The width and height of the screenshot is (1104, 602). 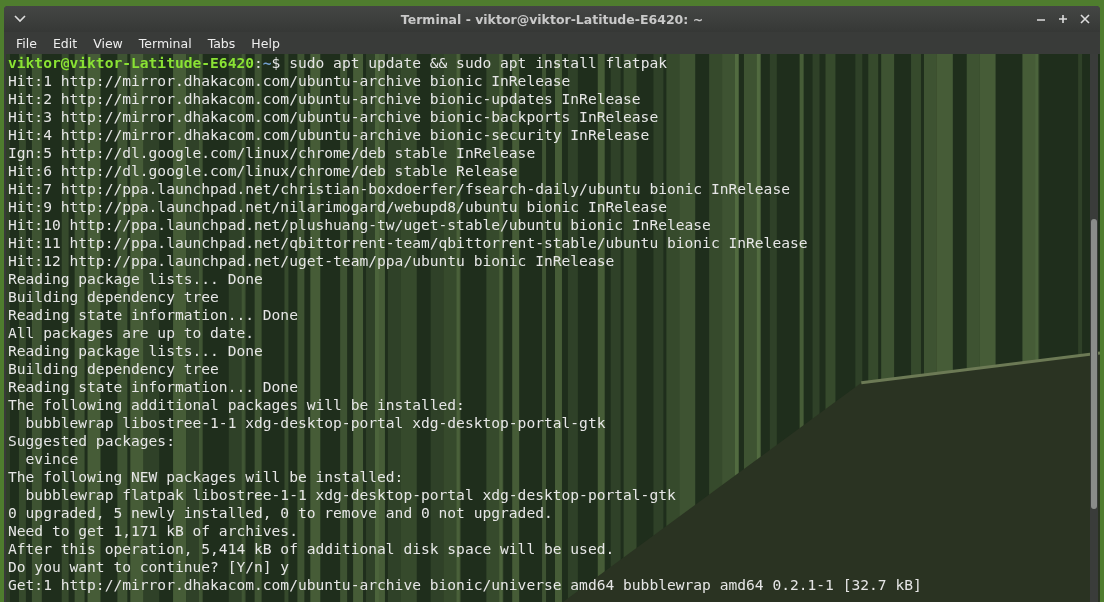 What do you see at coordinates (92, 441) in the screenshot?
I see `output-line: Suggested packages:` at bounding box center [92, 441].